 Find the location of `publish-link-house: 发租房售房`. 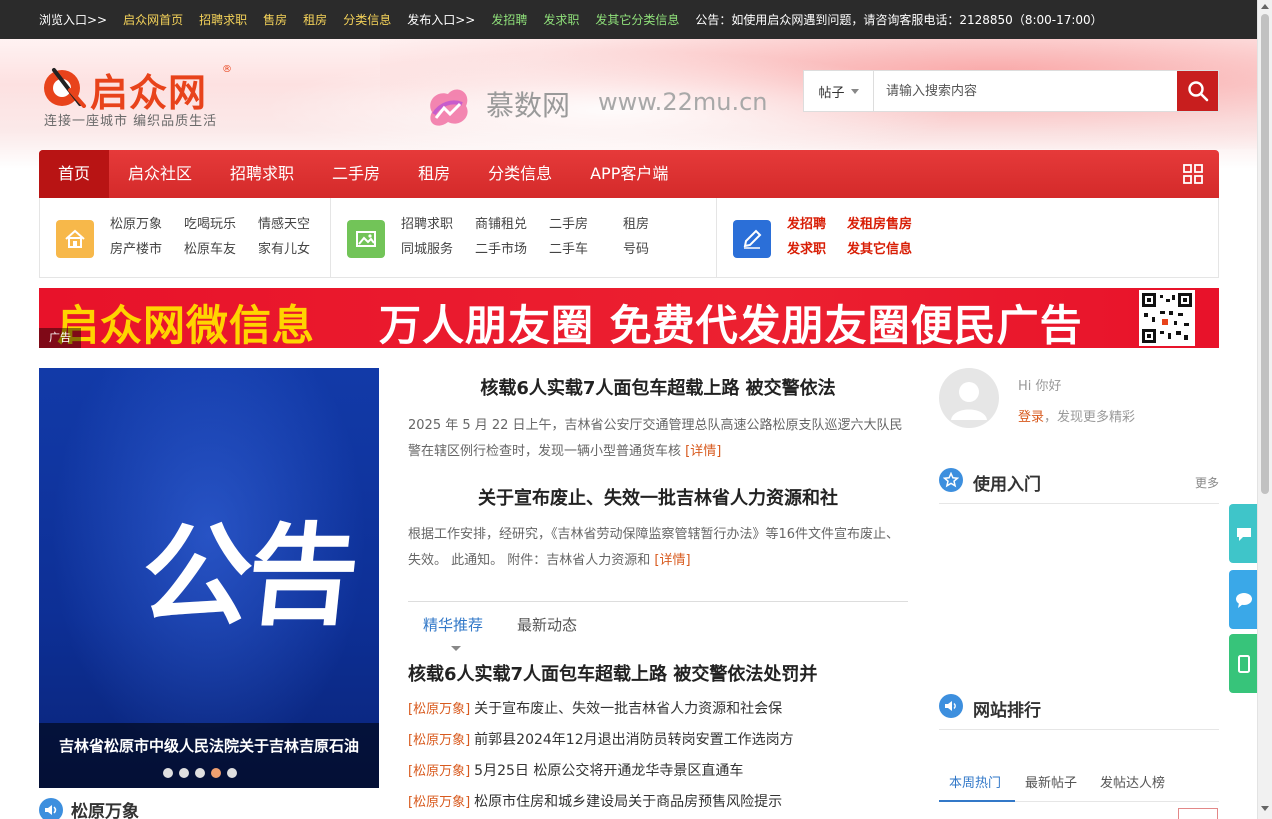

publish-link-house: 发租房售房 is located at coordinates (892, 224).